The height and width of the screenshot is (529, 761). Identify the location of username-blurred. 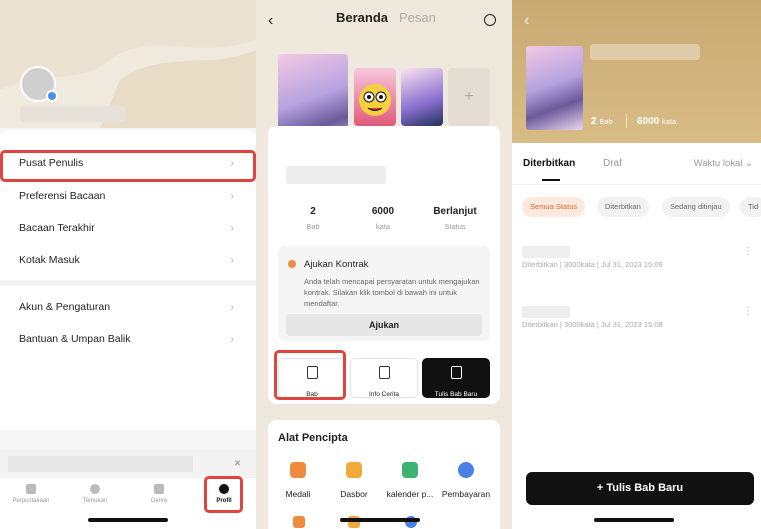
(72, 114).